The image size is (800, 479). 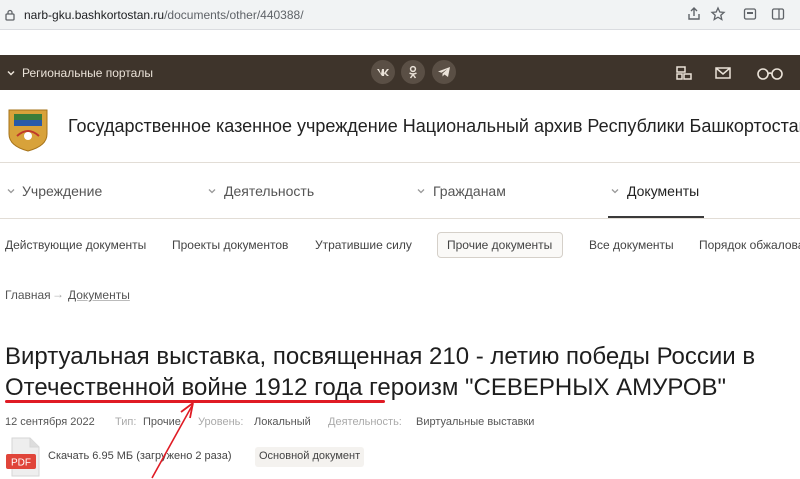 What do you see at coordinates (723, 73) in the screenshot?
I see `mail-icon` at bounding box center [723, 73].